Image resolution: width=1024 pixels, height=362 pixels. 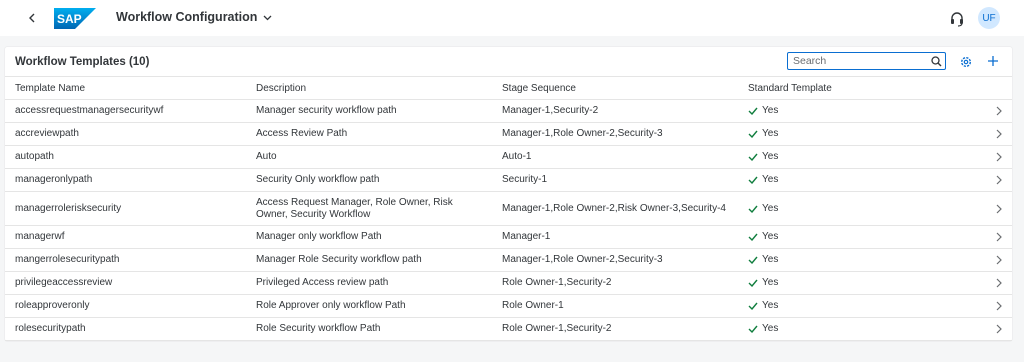 What do you see at coordinates (957, 19) in the screenshot?
I see `headset-icon` at bounding box center [957, 19].